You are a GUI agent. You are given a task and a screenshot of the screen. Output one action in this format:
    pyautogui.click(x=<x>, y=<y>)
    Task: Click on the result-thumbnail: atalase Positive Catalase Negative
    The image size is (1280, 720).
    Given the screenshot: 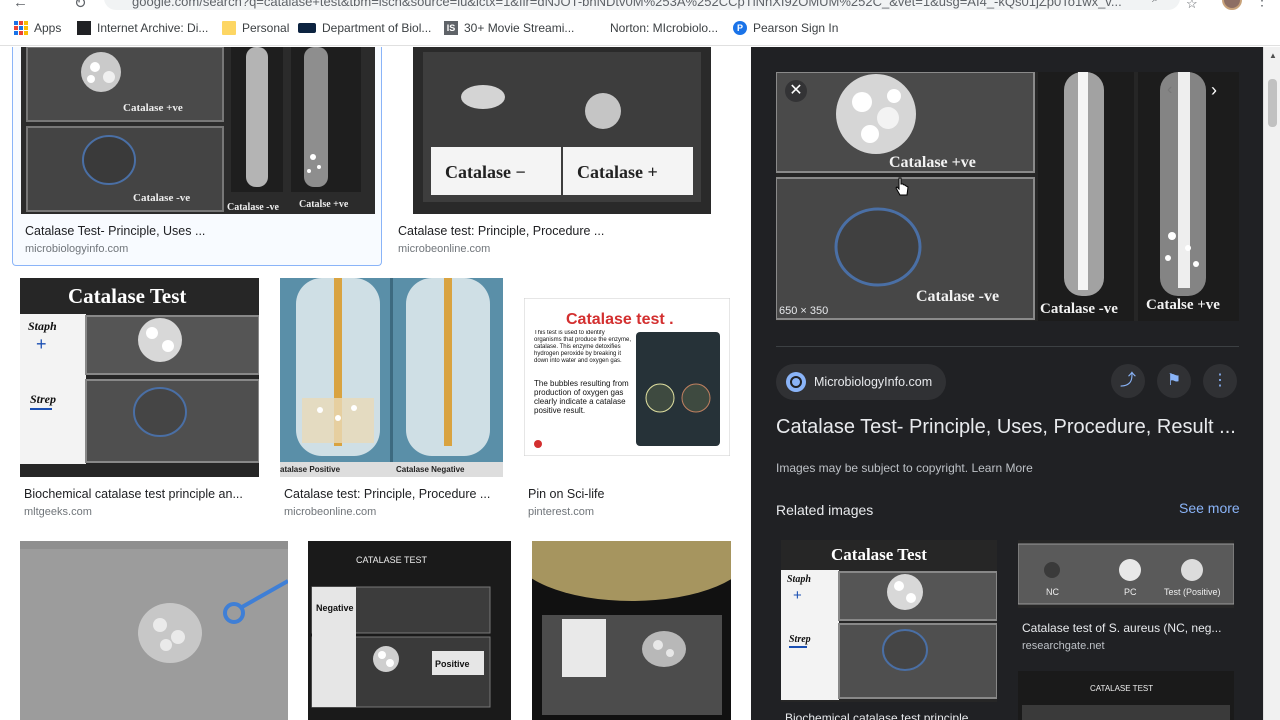 What is the action you would take?
    pyautogui.click(x=391, y=377)
    